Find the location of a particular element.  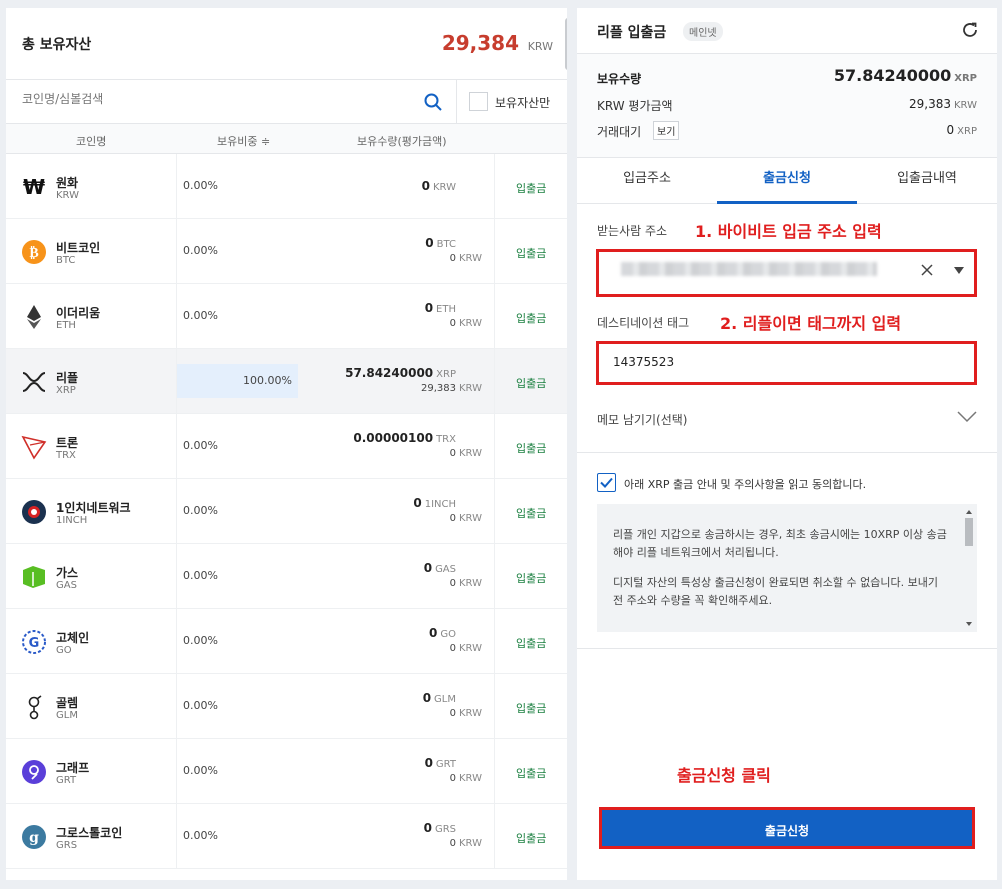

agree-text: 아래 XRP 출금 안내 및 주의사항을 읽고 동의합니다. is located at coordinates (745, 484).